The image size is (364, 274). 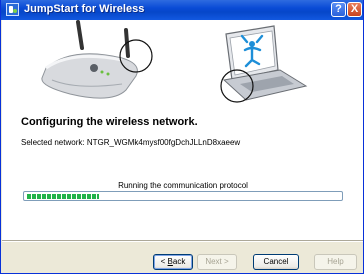 I want to click on laptop-icon, so click(x=264, y=64).